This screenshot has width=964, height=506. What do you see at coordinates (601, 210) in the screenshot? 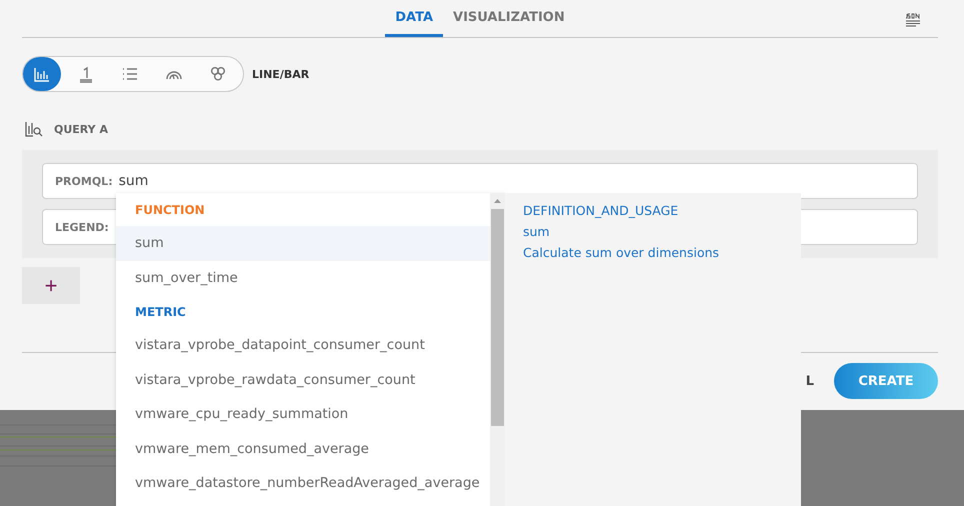
I see `definition-title: DEFINITION_AND_USAGE` at bounding box center [601, 210].